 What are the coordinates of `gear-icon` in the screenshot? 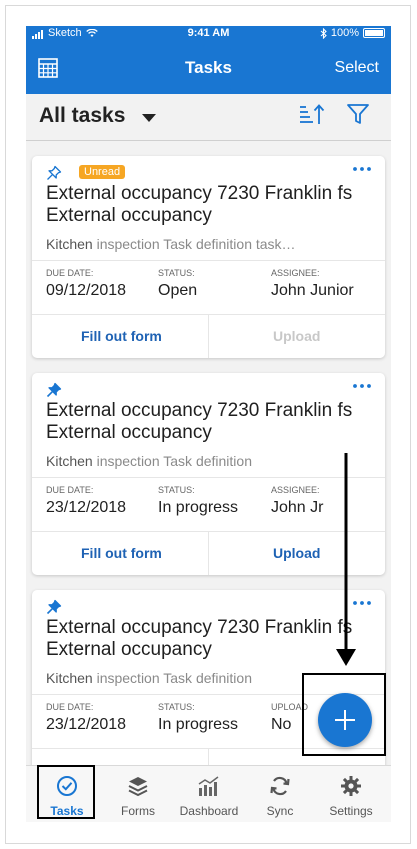 It's located at (351, 786).